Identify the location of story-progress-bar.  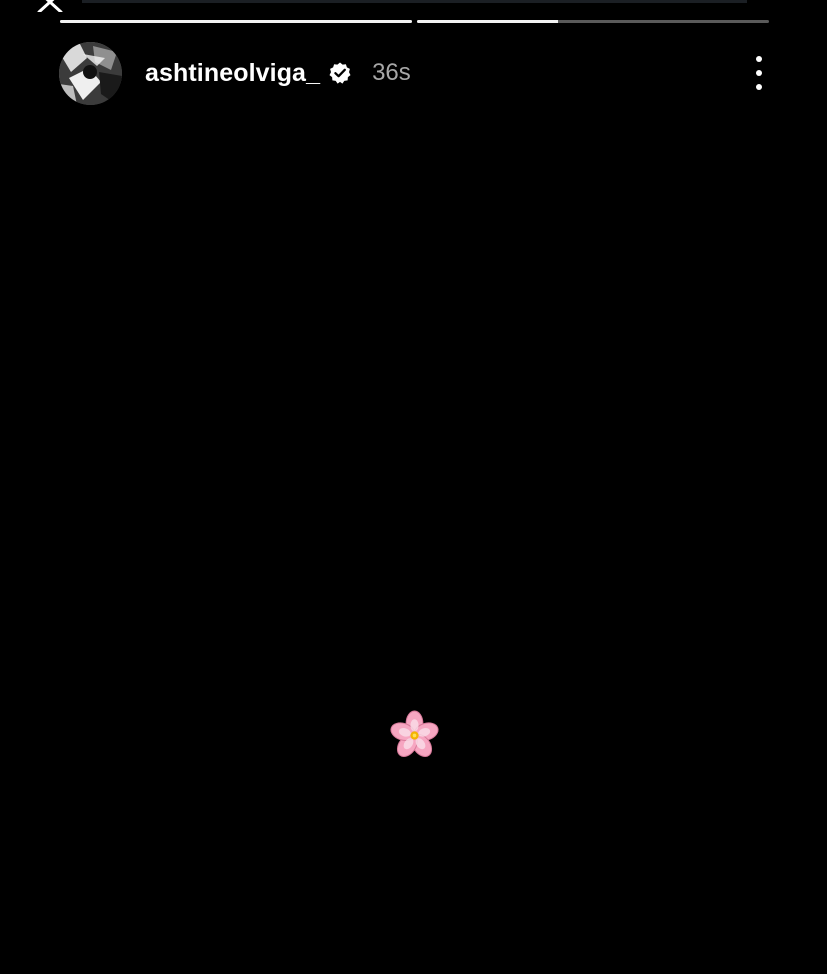
(414, 22).